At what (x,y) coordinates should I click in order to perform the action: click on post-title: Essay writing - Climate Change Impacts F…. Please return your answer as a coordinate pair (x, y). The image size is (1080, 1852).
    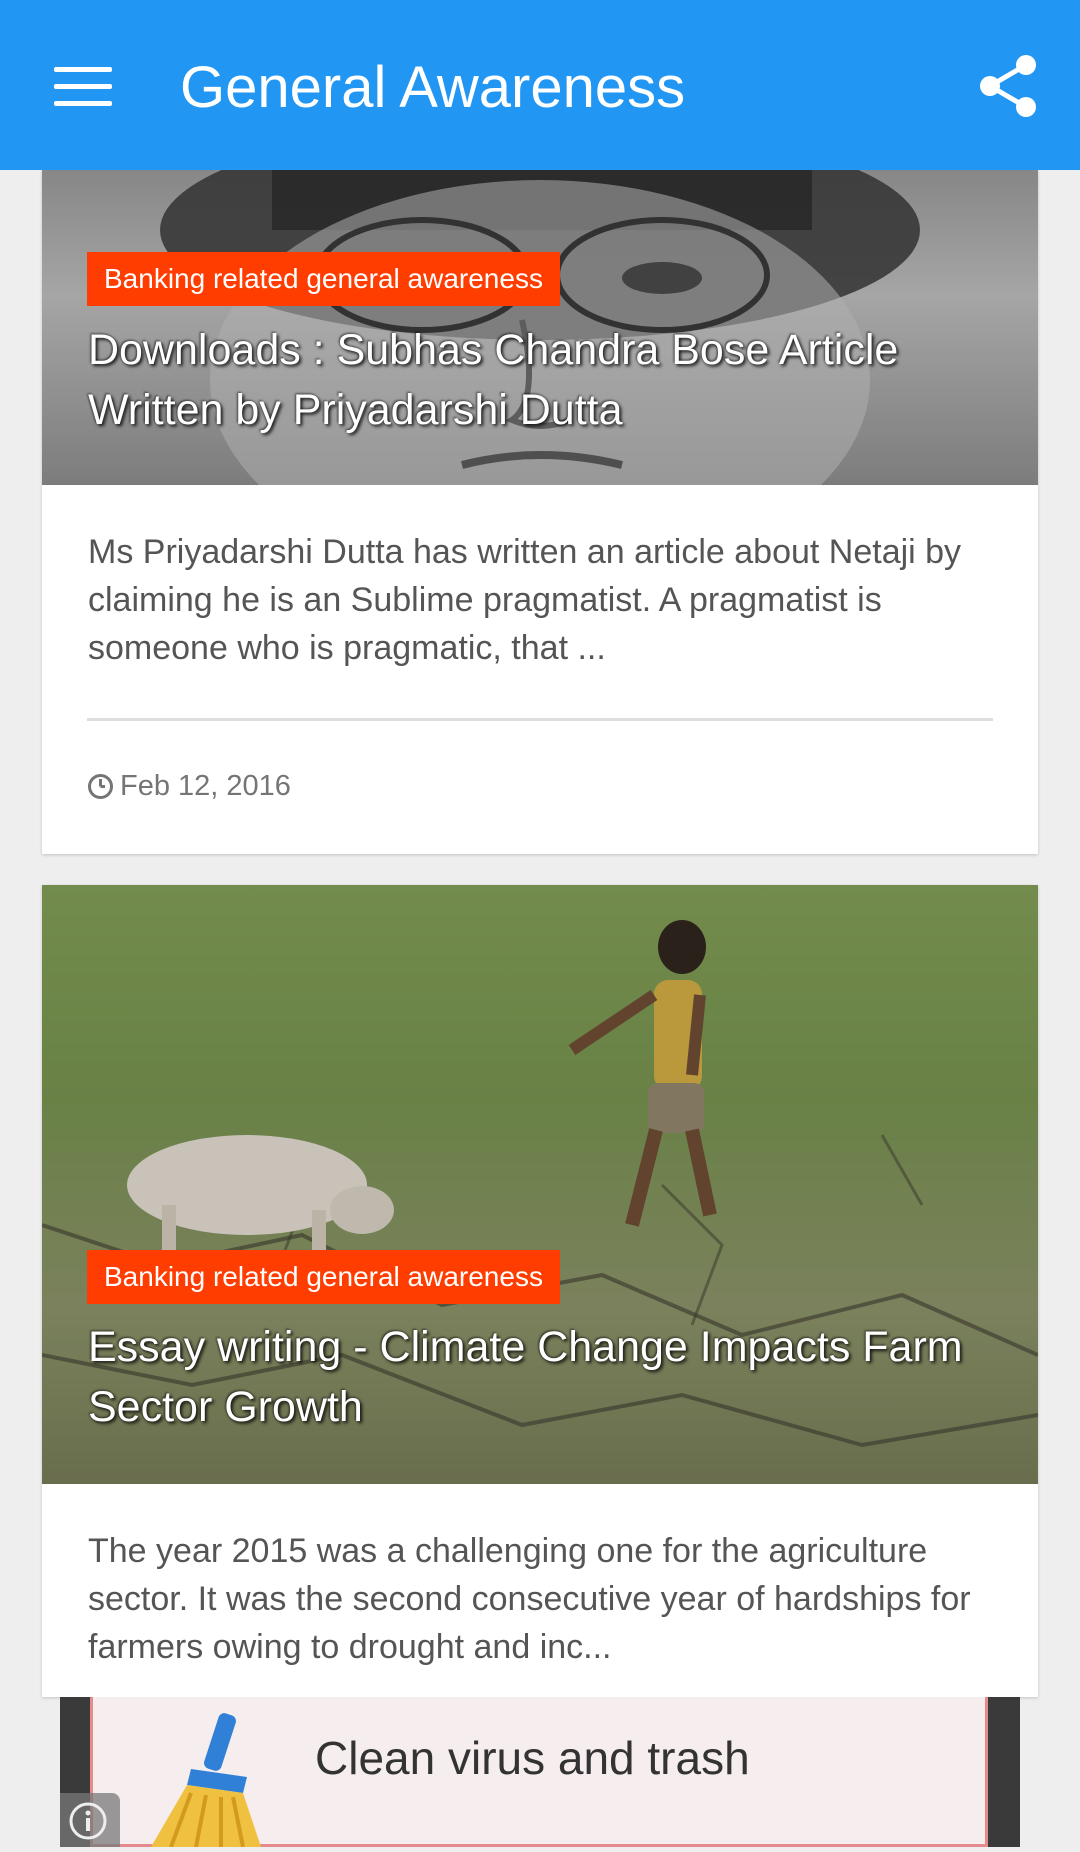
    Looking at the image, I should click on (548, 1377).